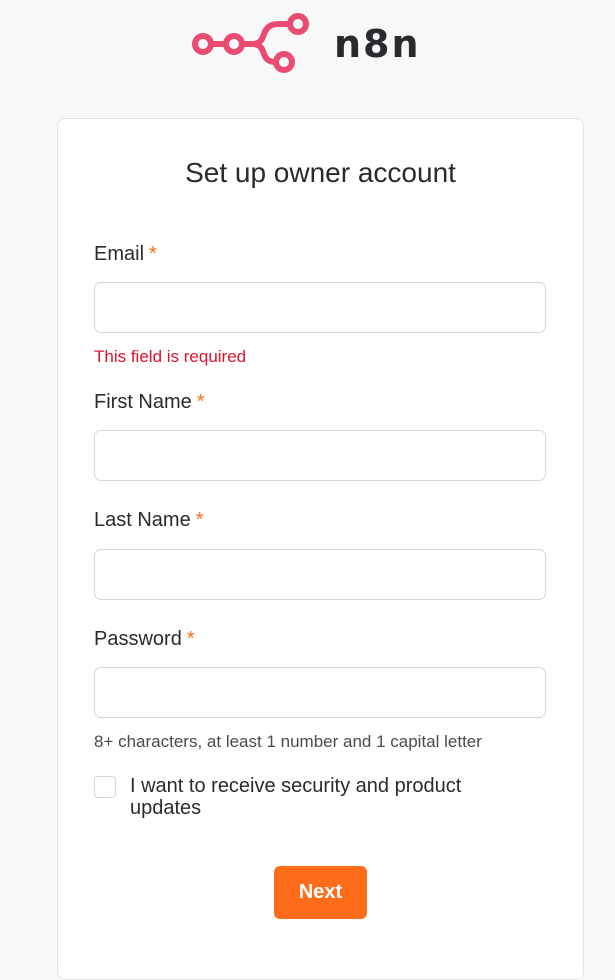 The height and width of the screenshot is (980, 615). I want to click on n8n-logo: n8n, so click(304, 43).